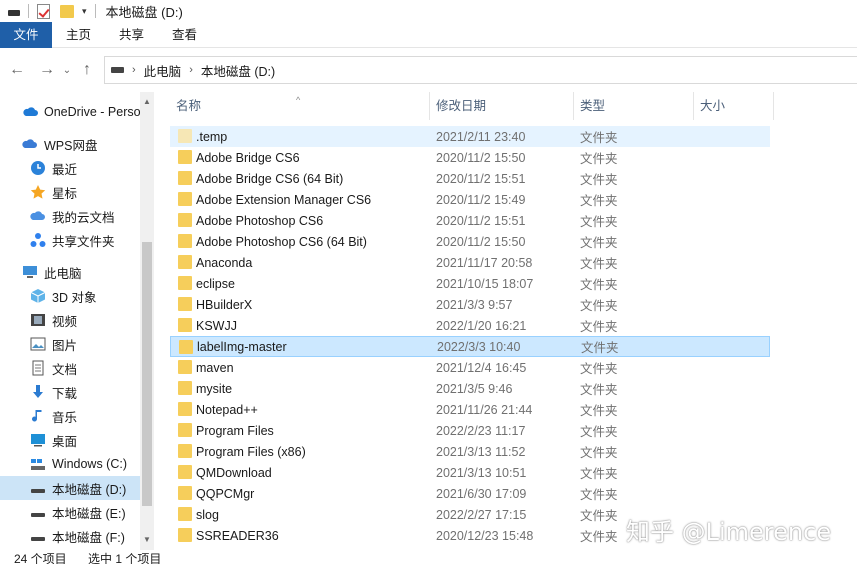 Image resolution: width=857 pixels, height=564 pixels. Describe the element at coordinates (38, 192) in the screenshot. I see `star-icon` at that location.